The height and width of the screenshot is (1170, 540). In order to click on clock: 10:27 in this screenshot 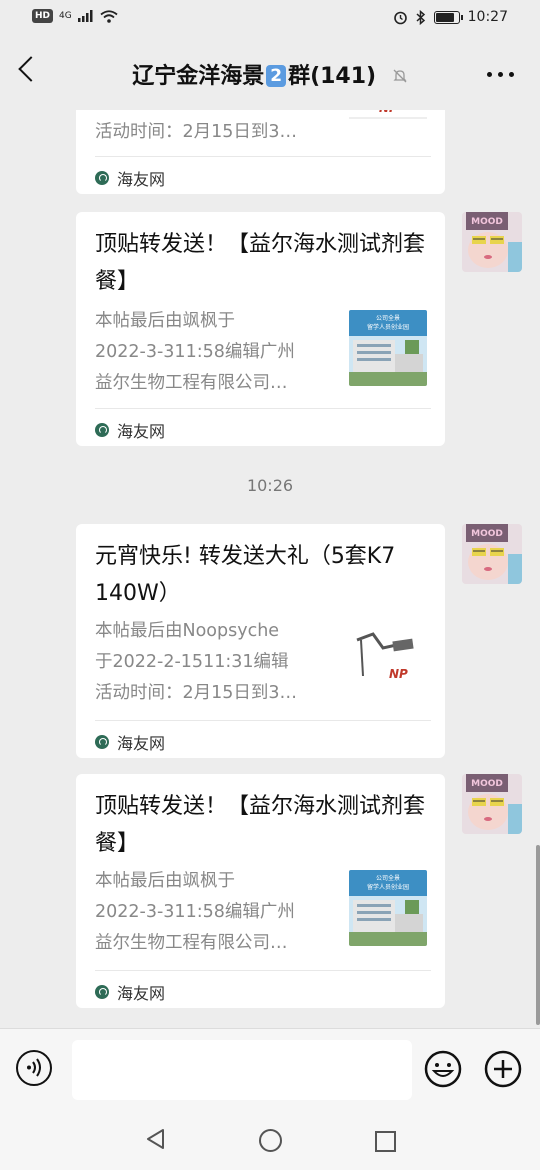, I will do `click(487, 17)`.